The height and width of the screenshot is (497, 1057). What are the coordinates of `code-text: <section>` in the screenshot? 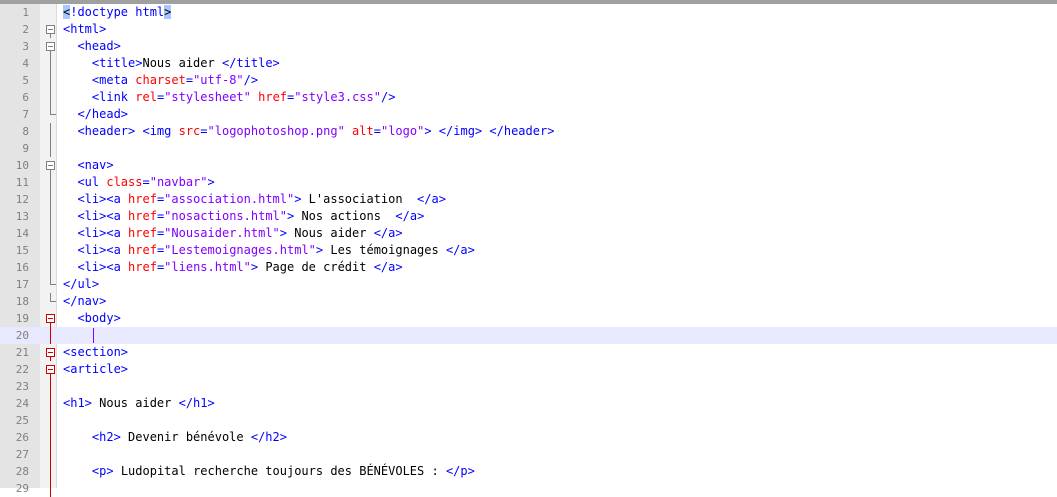 It's located at (95, 352).